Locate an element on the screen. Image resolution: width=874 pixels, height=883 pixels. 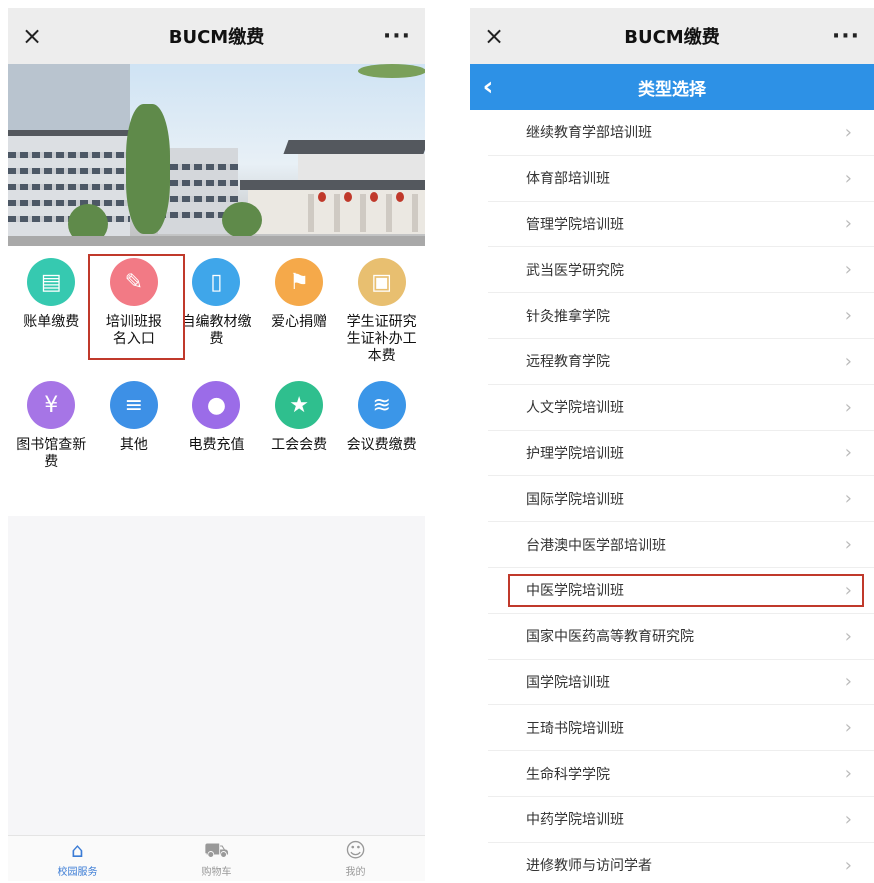
list-item: 人文学院培训班 › is located at coordinates (681, 408).